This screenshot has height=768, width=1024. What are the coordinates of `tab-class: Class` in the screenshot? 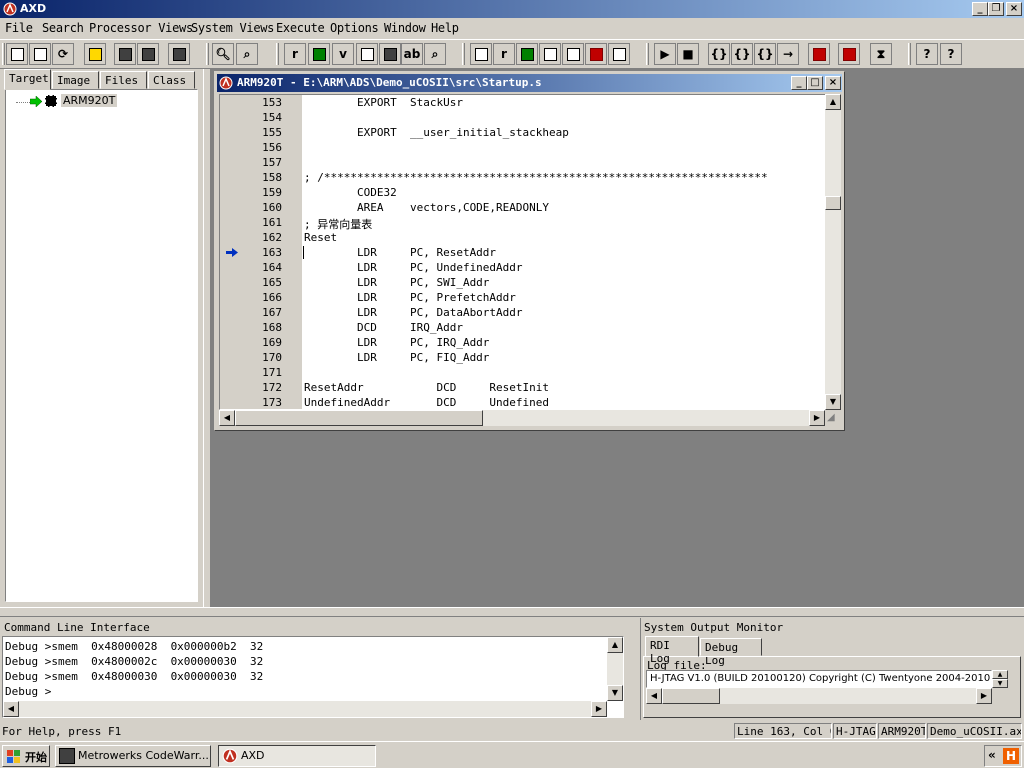 It's located at (171, 80).